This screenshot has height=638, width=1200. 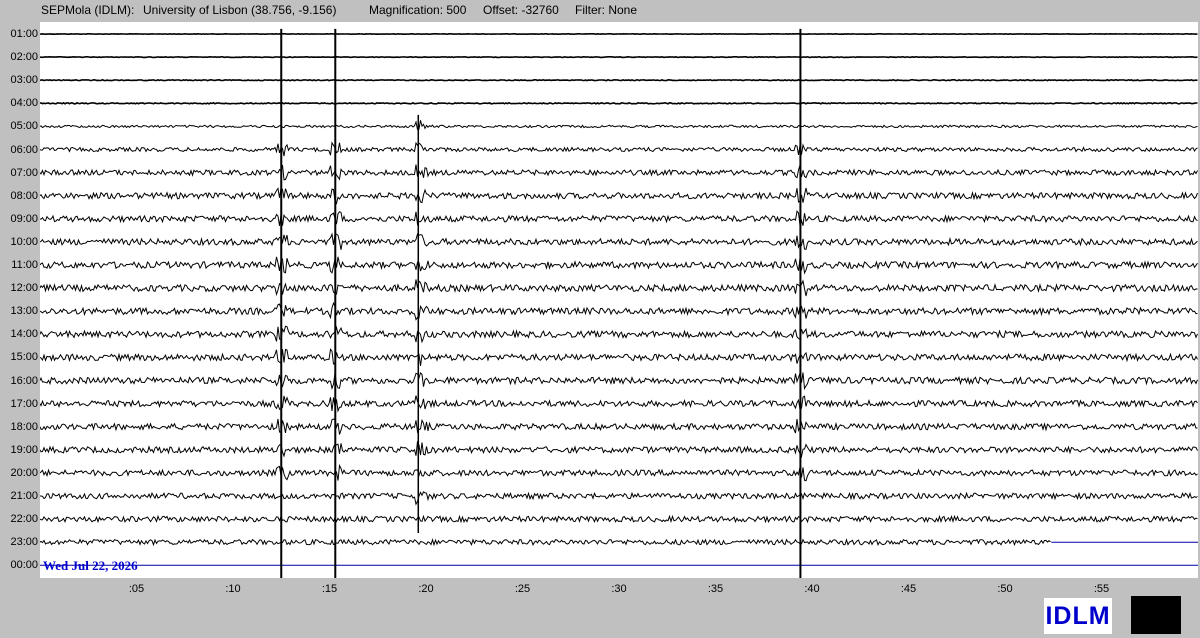 I want to click on minute-tick-label: :25, so click(x=522, y=589).